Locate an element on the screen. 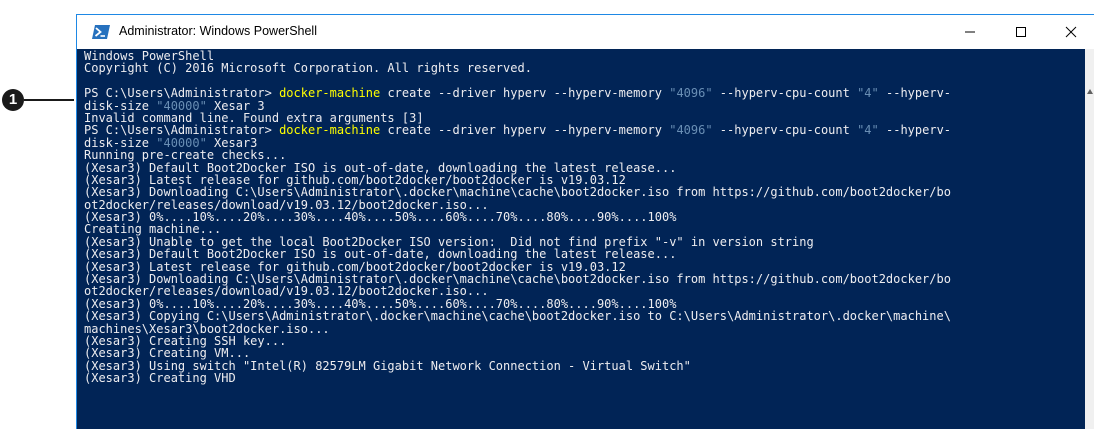 The height and width of the screenshot is (429, 1094). callout-leader-line is located at coordinates (49, 100).